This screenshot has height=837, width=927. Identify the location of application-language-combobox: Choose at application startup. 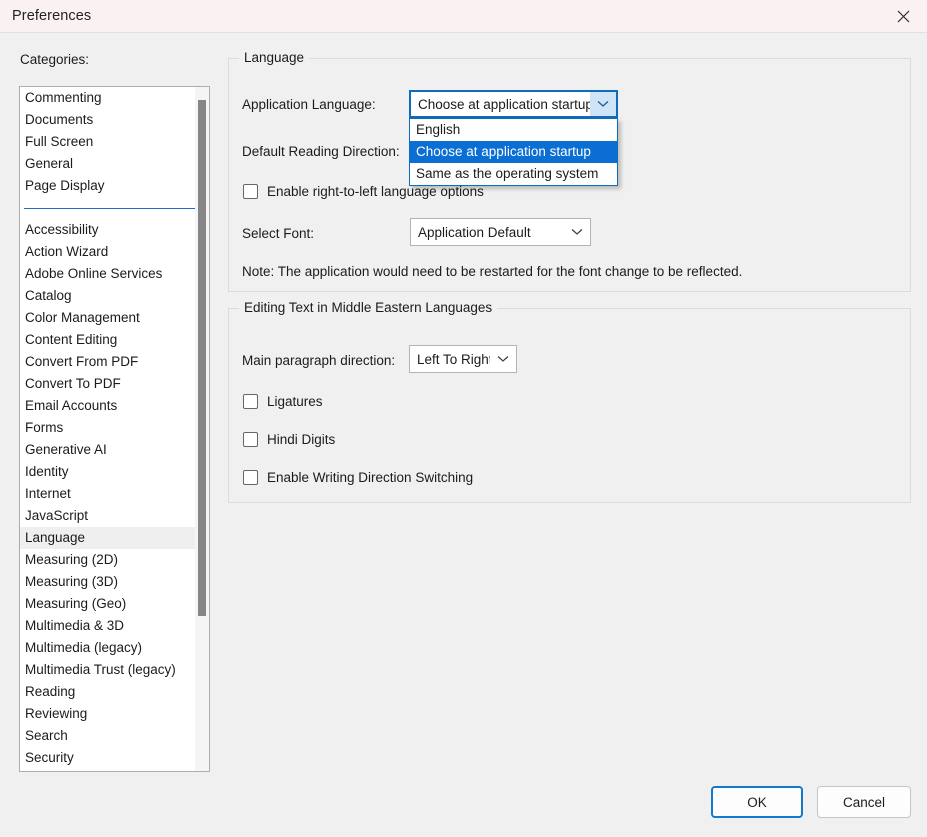
(513, 104).